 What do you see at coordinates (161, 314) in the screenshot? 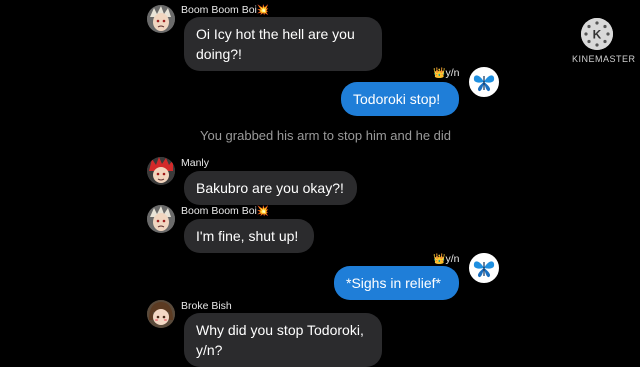
I see `uraraka-avatar` at bounding box center [161, 314].